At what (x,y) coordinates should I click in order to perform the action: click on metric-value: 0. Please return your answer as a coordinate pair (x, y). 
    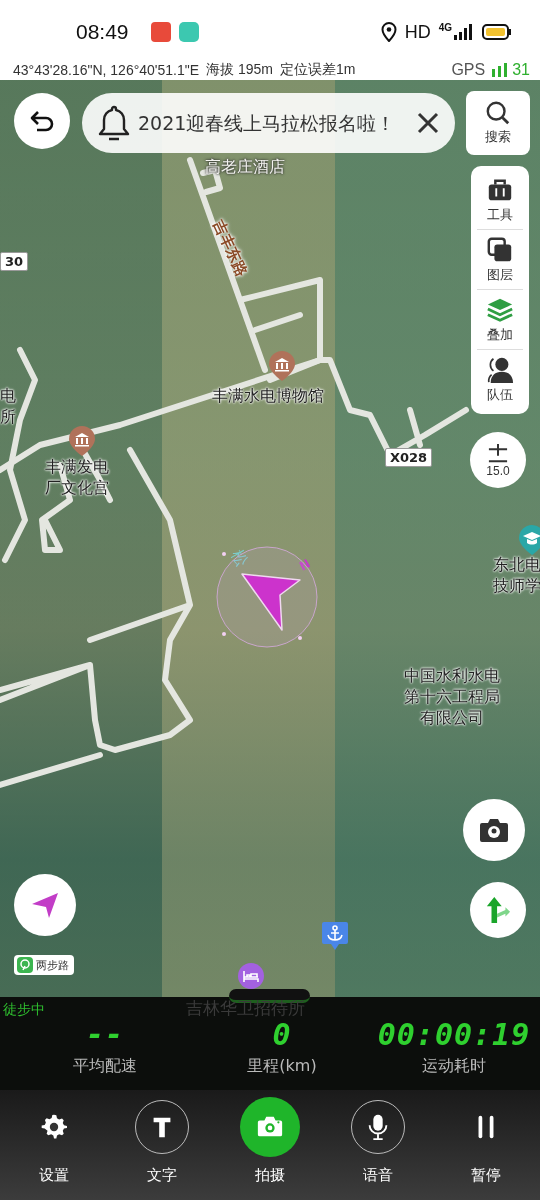
    Looking at the image, I should click on (282, 1035).